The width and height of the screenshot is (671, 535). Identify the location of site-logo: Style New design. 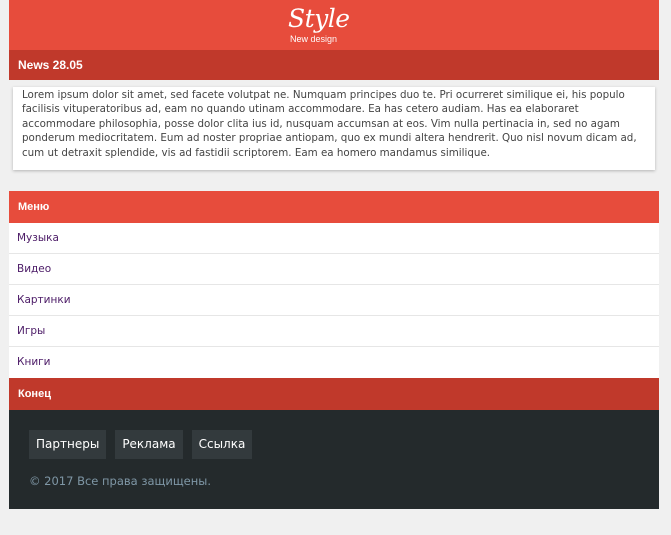
(329, 25).